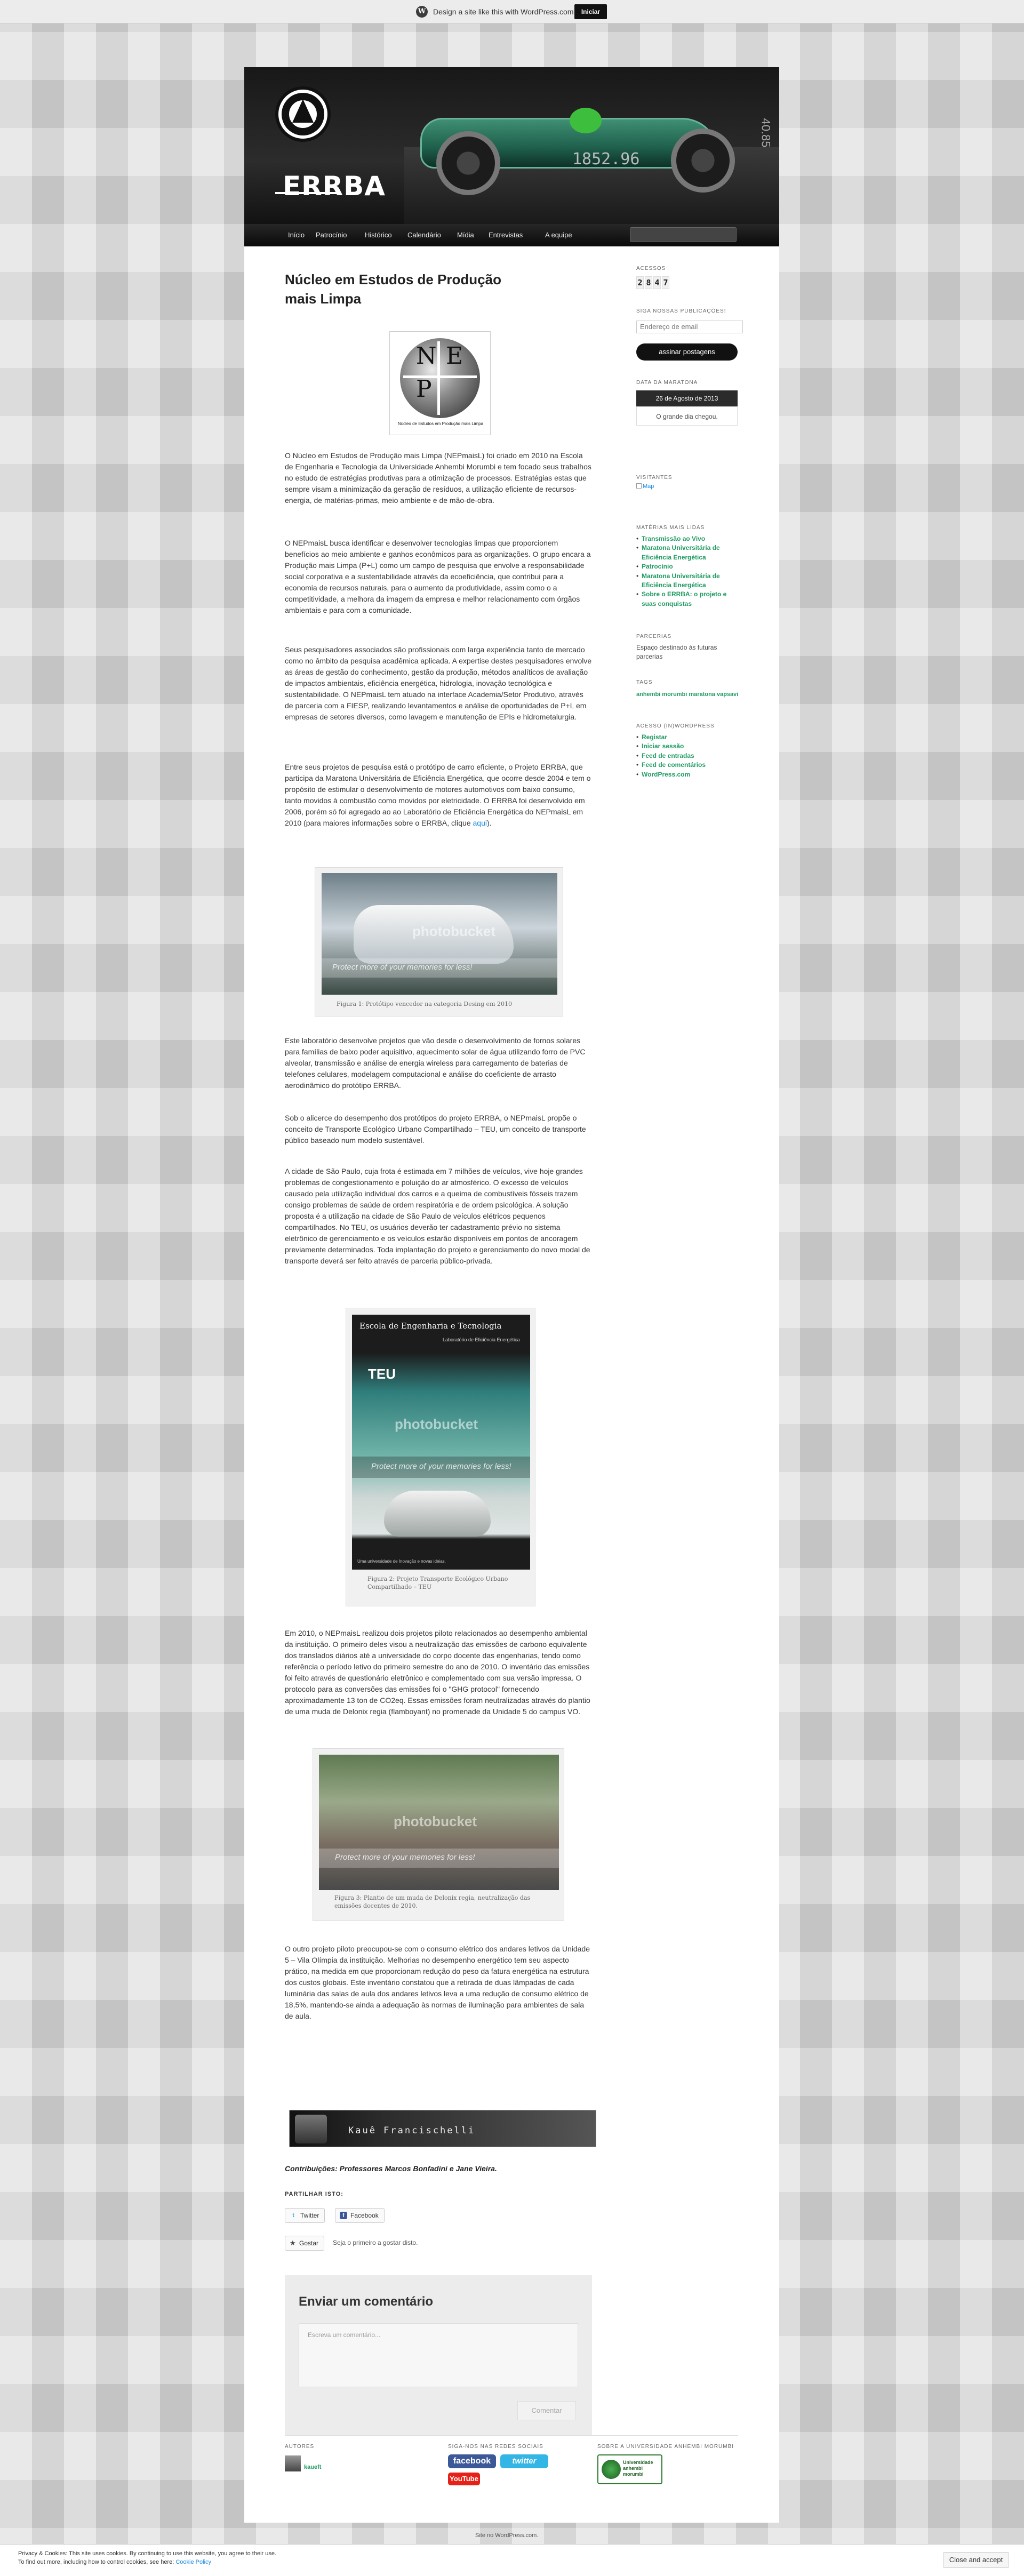 Image resolution: width=1024 pixels, height=2576 pixels. Describe the element at coordinates (675, 726) in the screenshot. I see `acesso-title: ACESSO (IN)WORDPRESS` at that location.